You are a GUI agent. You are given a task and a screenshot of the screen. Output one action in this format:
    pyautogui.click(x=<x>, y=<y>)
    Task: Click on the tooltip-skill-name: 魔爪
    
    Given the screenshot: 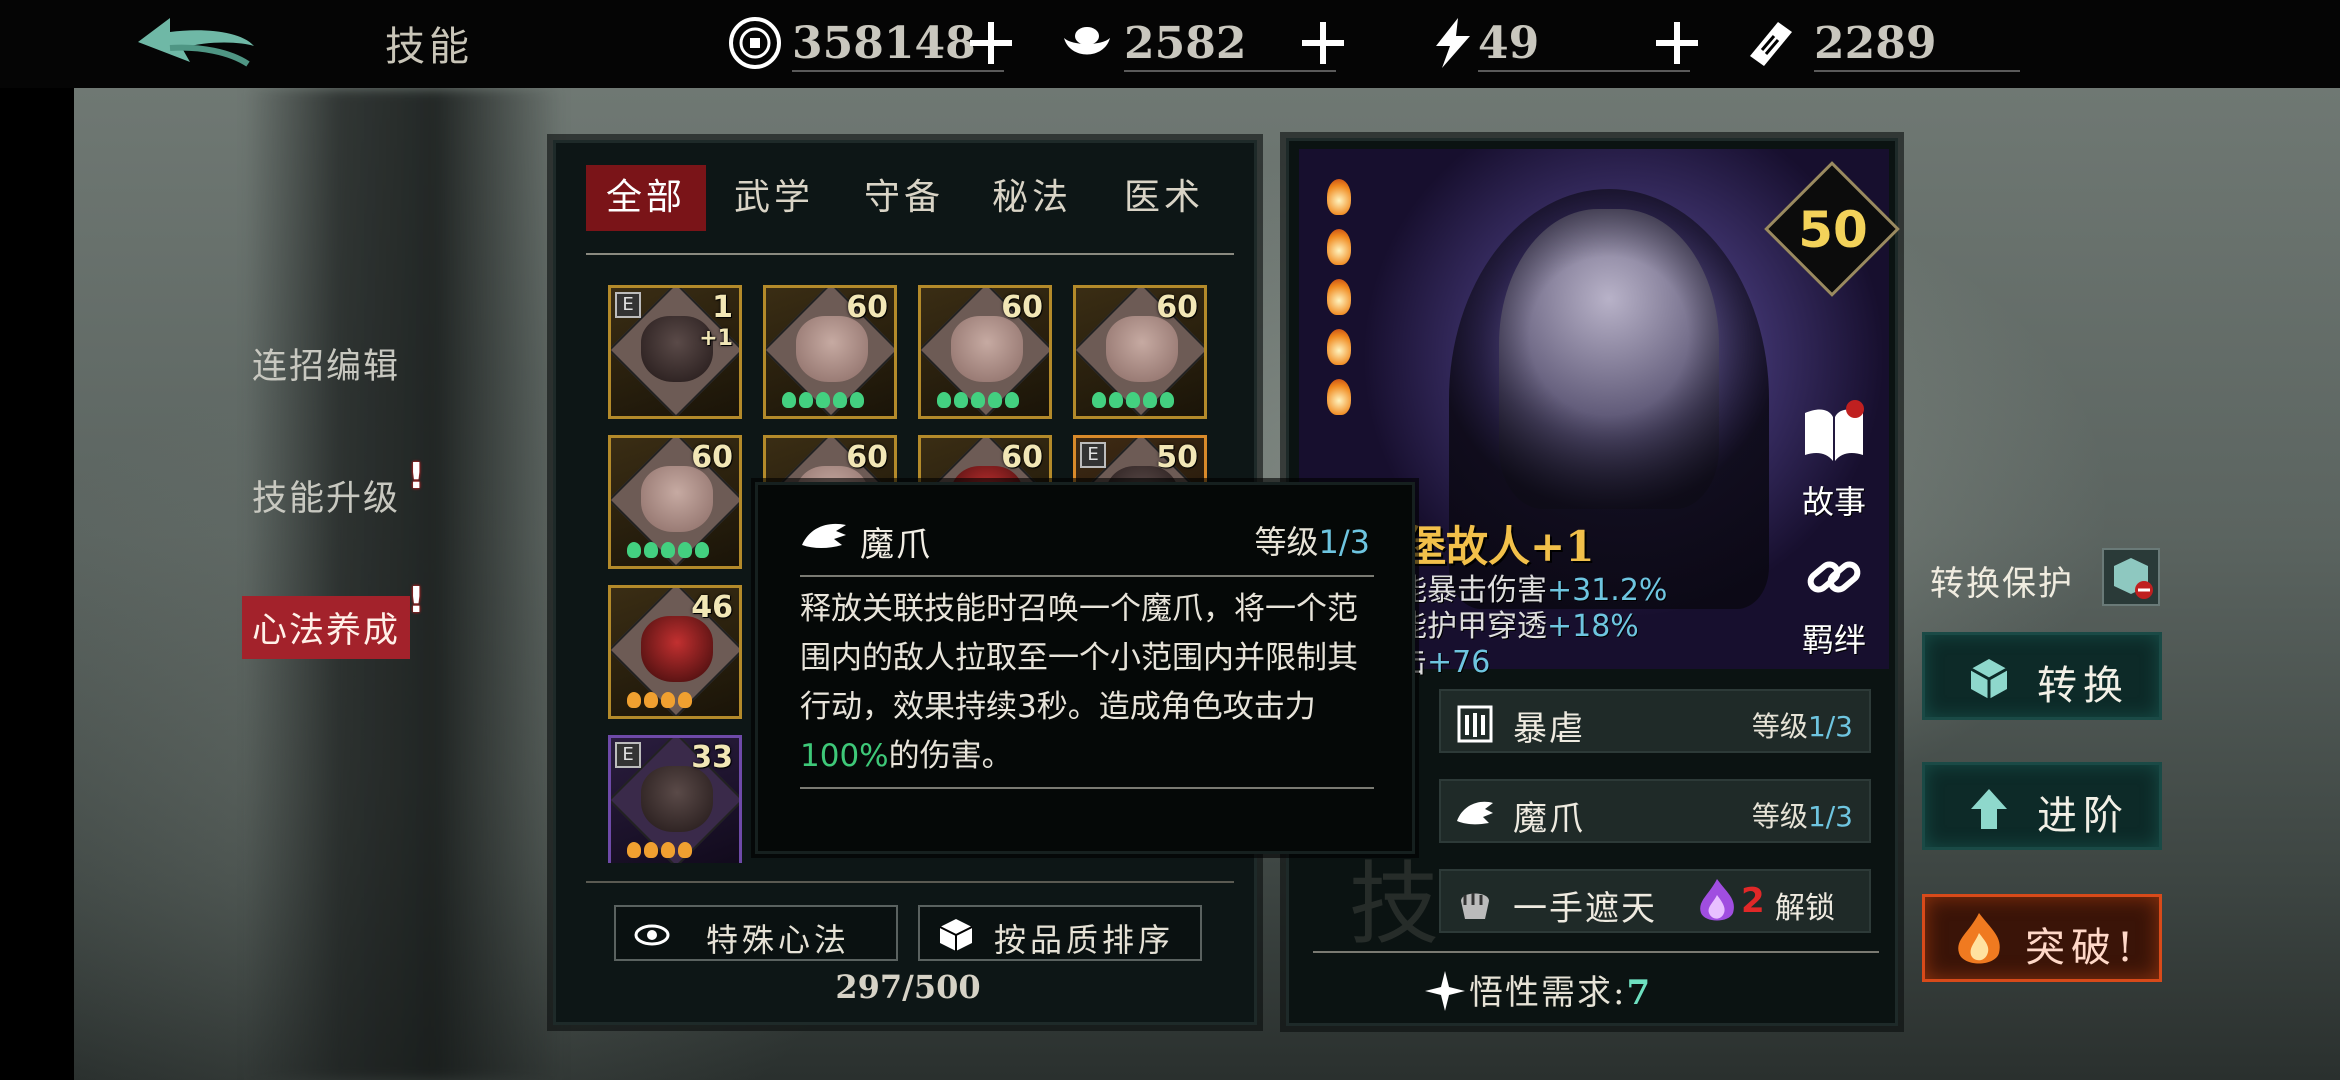 What is the action you would take?
    pyautogui.click(x=896, y=545)
    